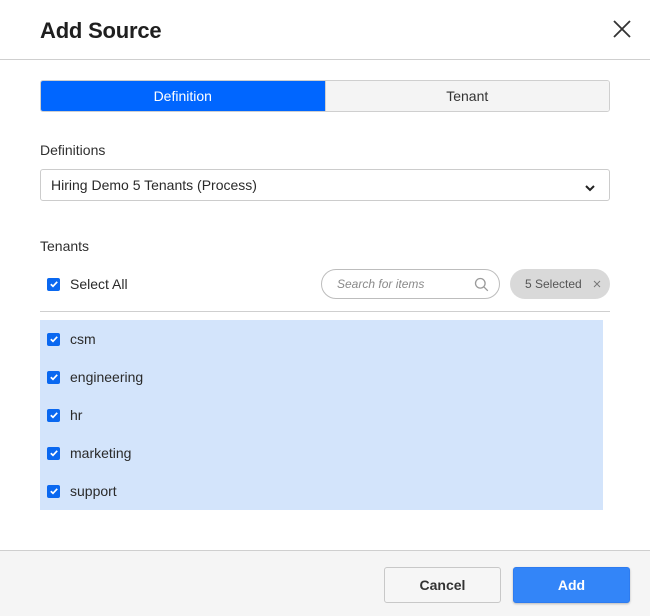 This screenshot has height=616, width=650. I want to click on selected-count-label: 5 Selected, so click(553, 284).